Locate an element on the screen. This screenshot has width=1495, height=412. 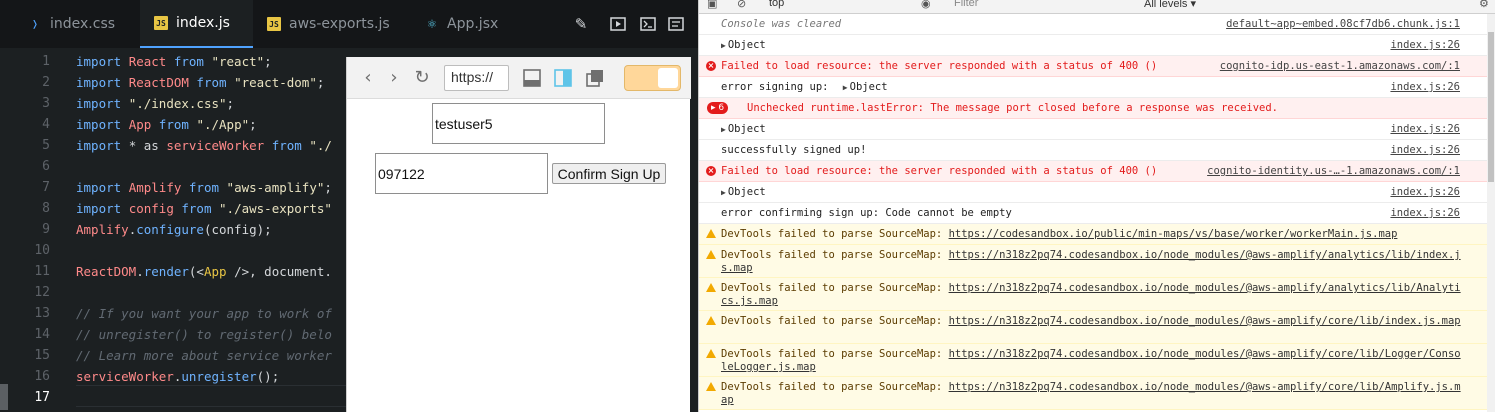
tab-index-css: ❭ index.css is located at coordinates (77, 24).